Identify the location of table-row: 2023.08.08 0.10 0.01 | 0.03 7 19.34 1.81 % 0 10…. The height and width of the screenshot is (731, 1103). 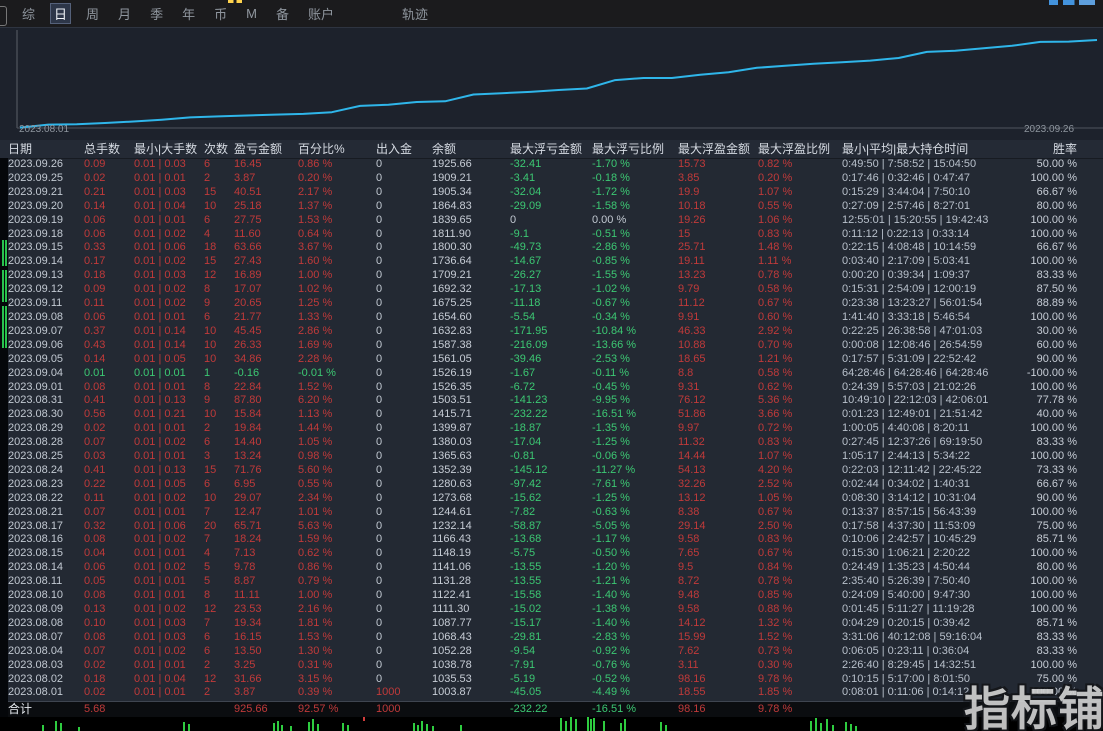
(551, 624).